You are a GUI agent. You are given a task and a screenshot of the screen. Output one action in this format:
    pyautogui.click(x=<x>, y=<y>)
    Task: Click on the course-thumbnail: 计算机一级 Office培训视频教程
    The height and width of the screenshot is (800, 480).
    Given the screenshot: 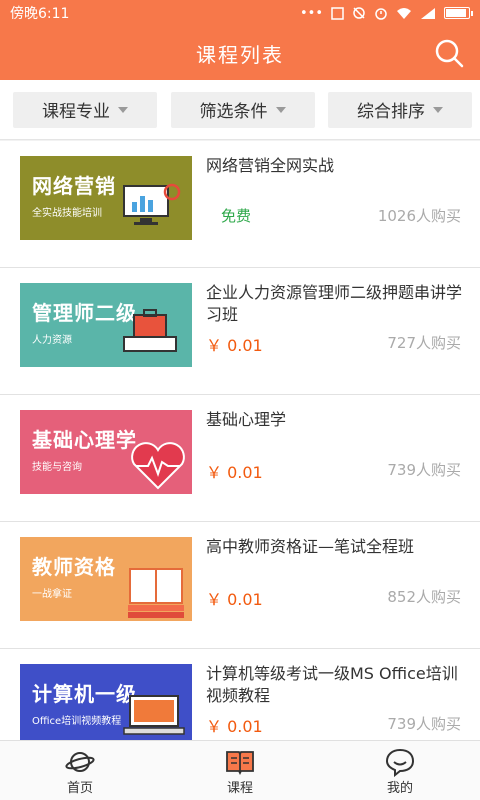 What is the action you would take?
    pyautogui.click(x=106, y=702)
    